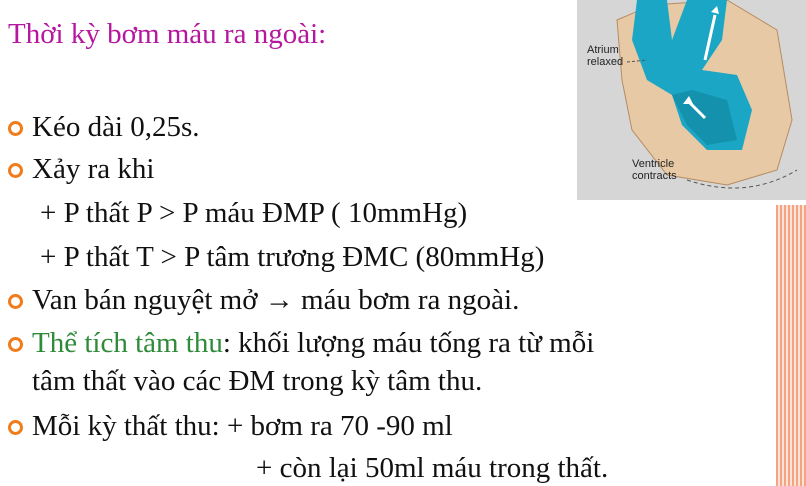  Describe the element at coordinates (254, 213) in the screenshot. I see `sub-condition-right: + P thất P > P máu ĐMP ( 10mmHg)` at that location.